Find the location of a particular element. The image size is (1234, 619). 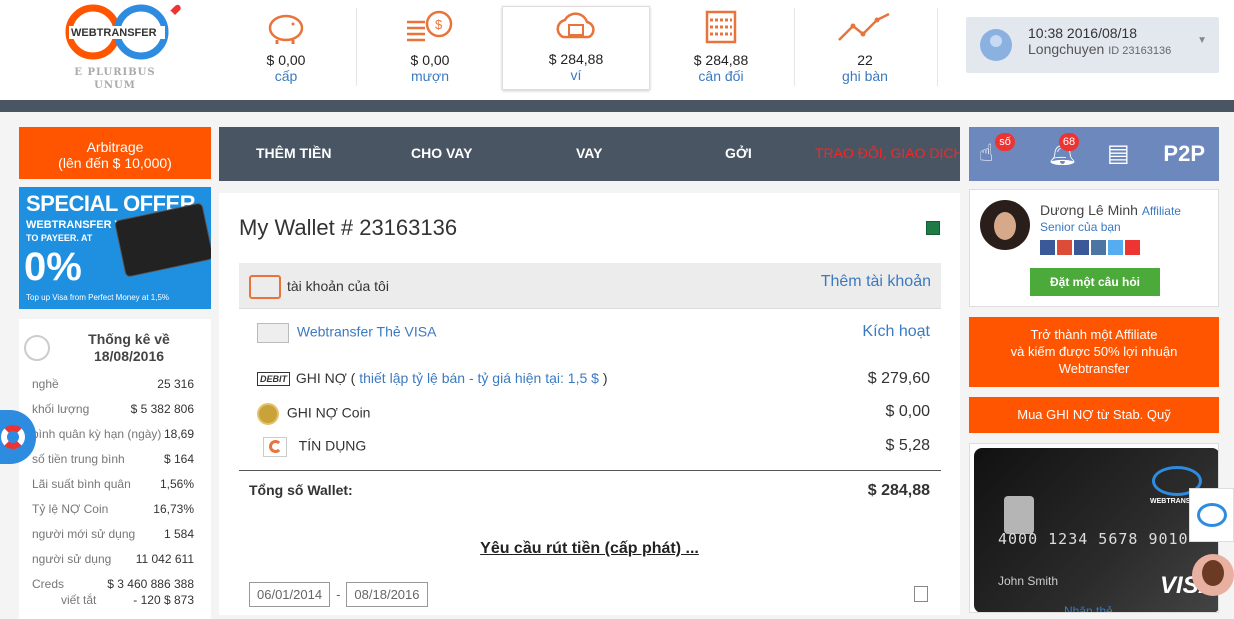

nav-send: GỞI is located at coordinates (738, 153).